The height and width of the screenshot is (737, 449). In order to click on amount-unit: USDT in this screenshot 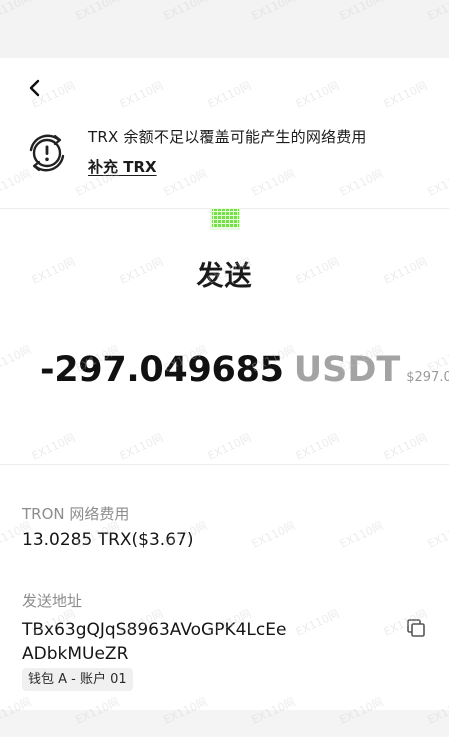, I will do `click(347, 370)`.